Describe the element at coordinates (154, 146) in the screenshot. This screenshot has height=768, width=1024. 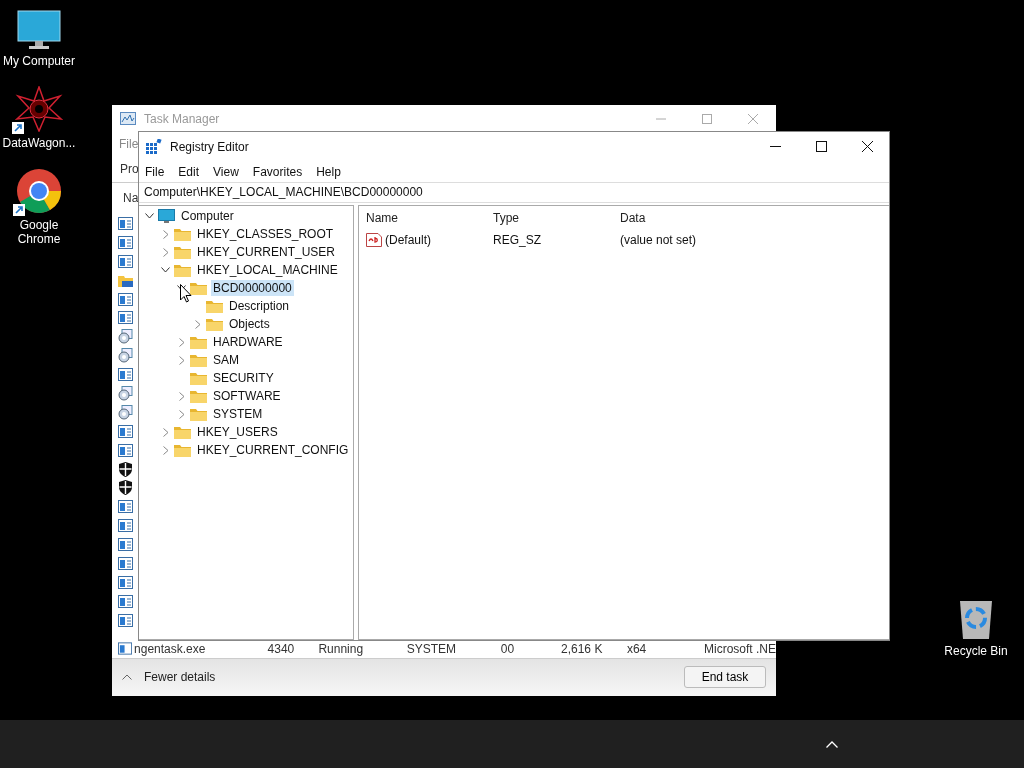
I see `cube-grid-icon` at that location.